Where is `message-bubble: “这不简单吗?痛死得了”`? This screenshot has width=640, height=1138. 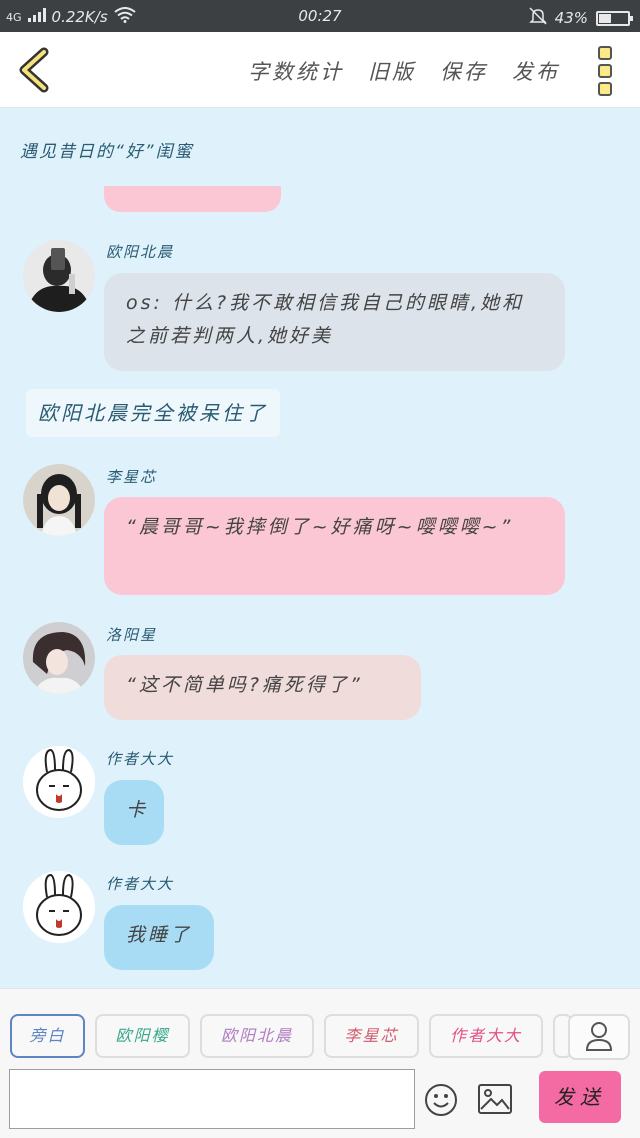
message-bubble: “这不简单吗?痛死得了” is located at coordinates (262, 687).